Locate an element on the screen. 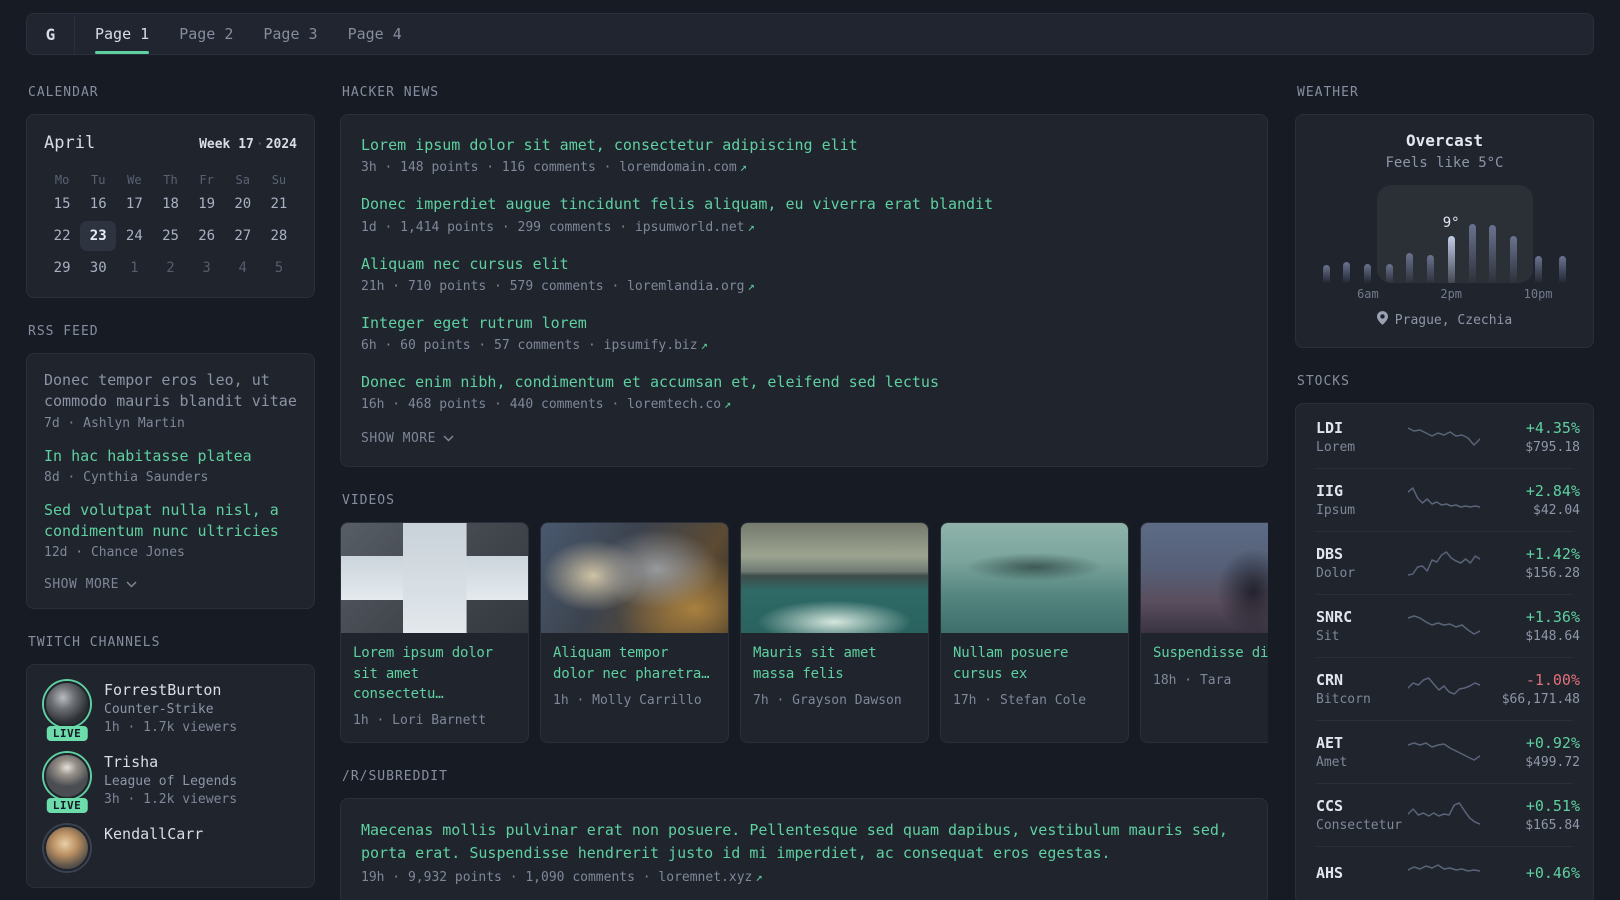 The height and width of the screenshot is (900, 1620). stock-name: Bitcorn is located at coordinates (1343, 699).